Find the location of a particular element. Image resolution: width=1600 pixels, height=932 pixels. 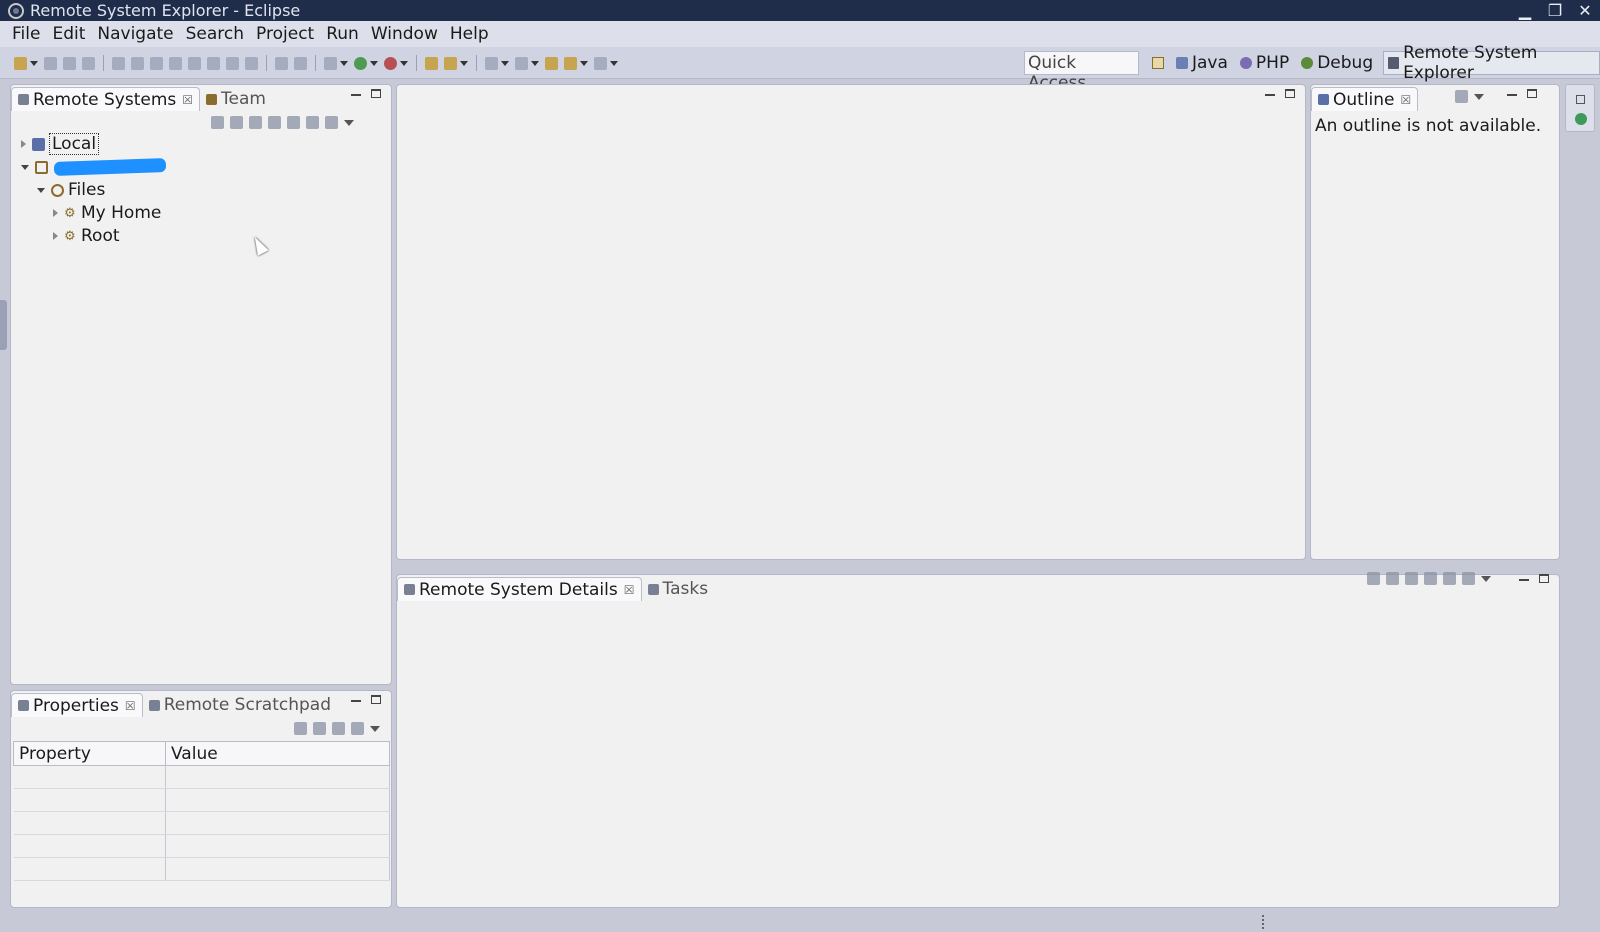

menu-run: Run is located at coordinates (342, 34).